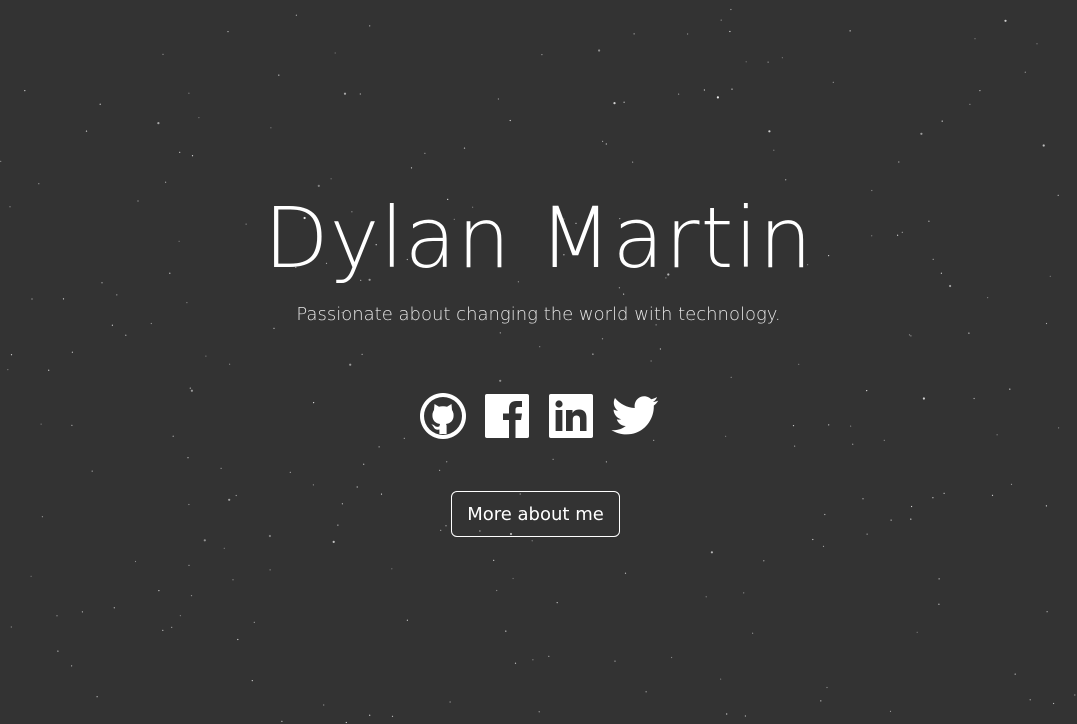 The width and height of the screenshot is (1077, 724). I want to click on twitter-icon, so click(634, 415).